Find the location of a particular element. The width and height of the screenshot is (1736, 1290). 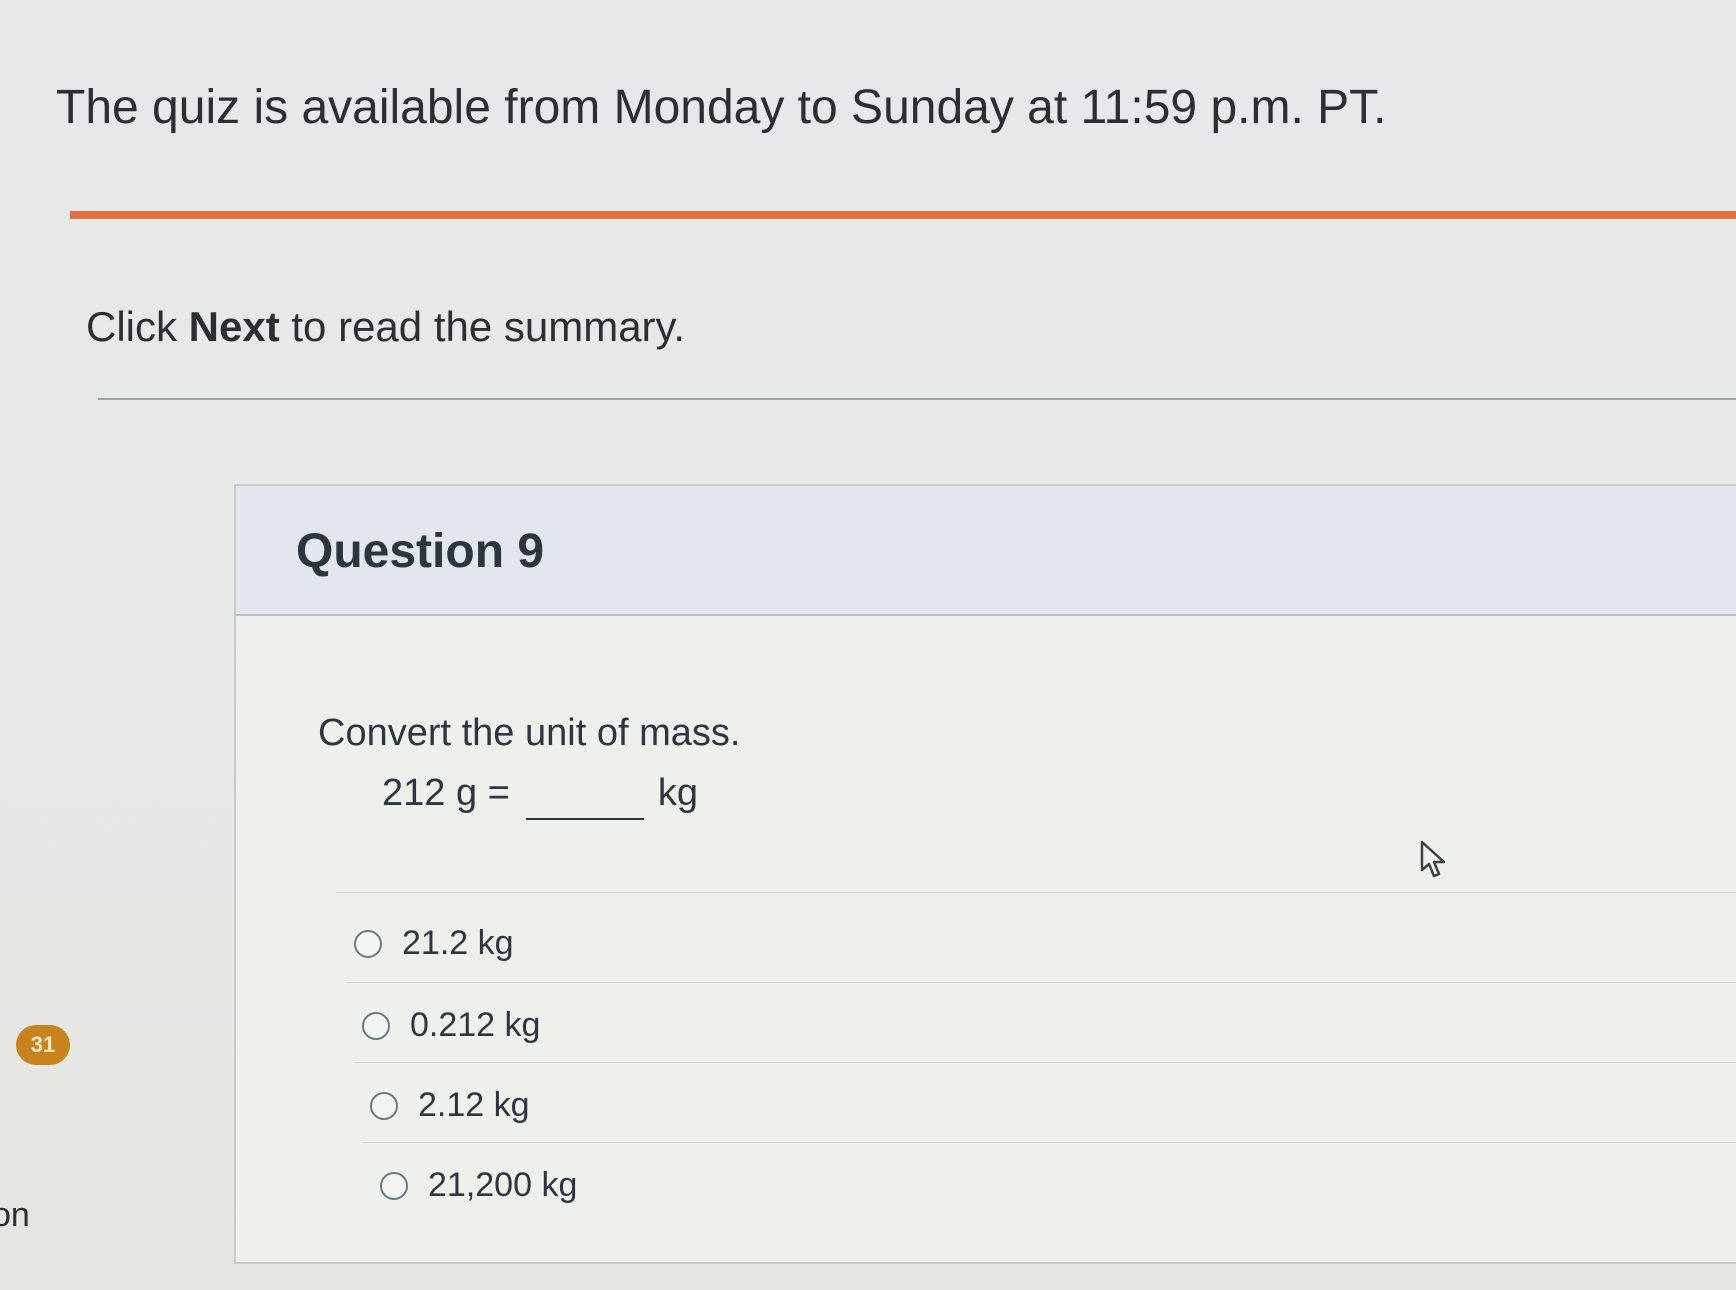

conversion-equation: 212 g = kg is located at coordinates (540, 796).